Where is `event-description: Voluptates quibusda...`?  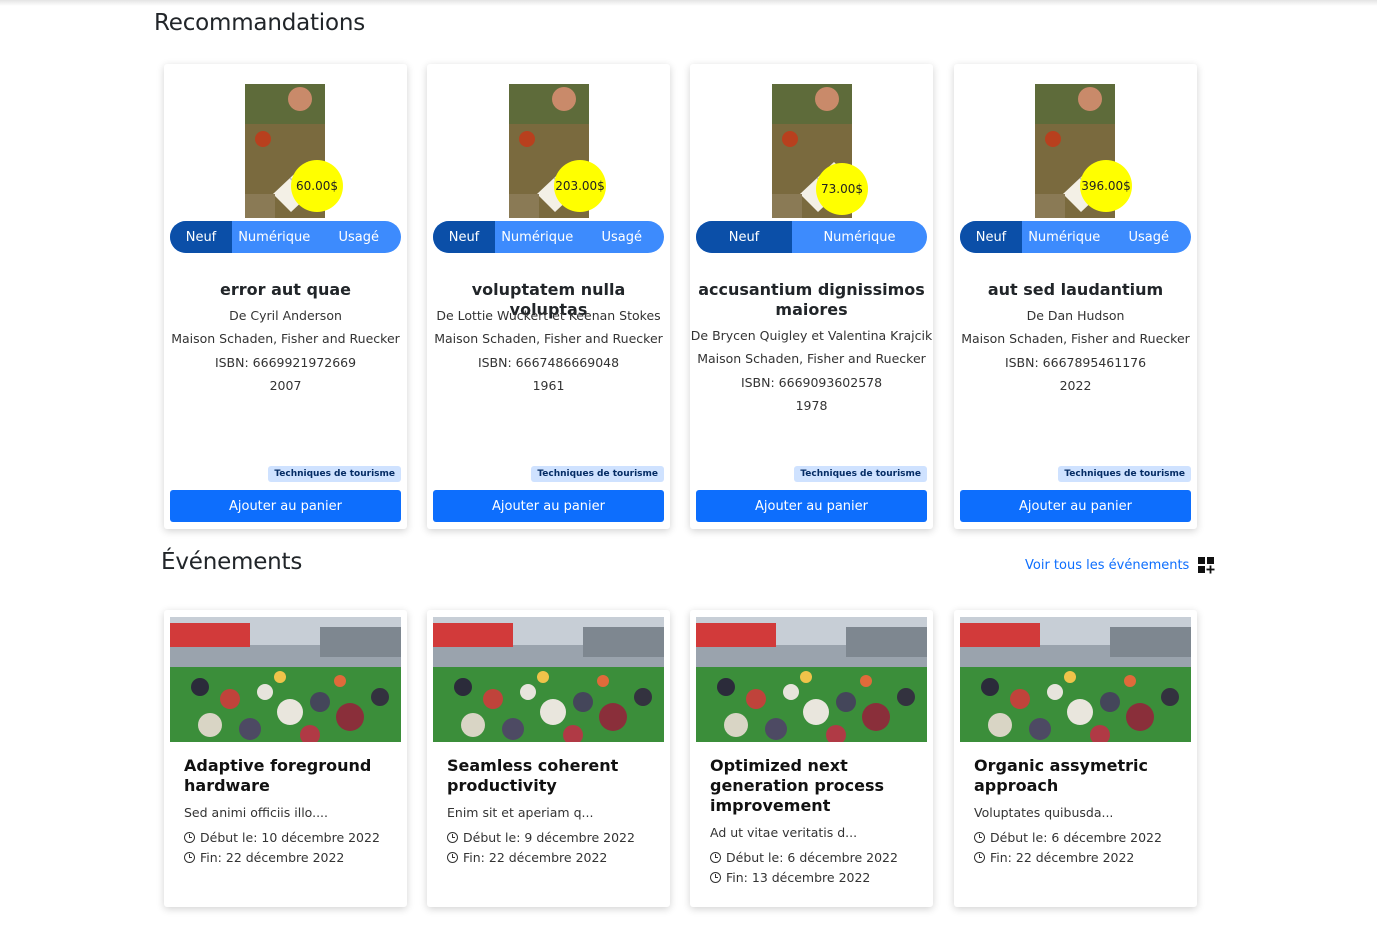 event-description: Voluptates quibusda... is located at coordinates (1044, 812).